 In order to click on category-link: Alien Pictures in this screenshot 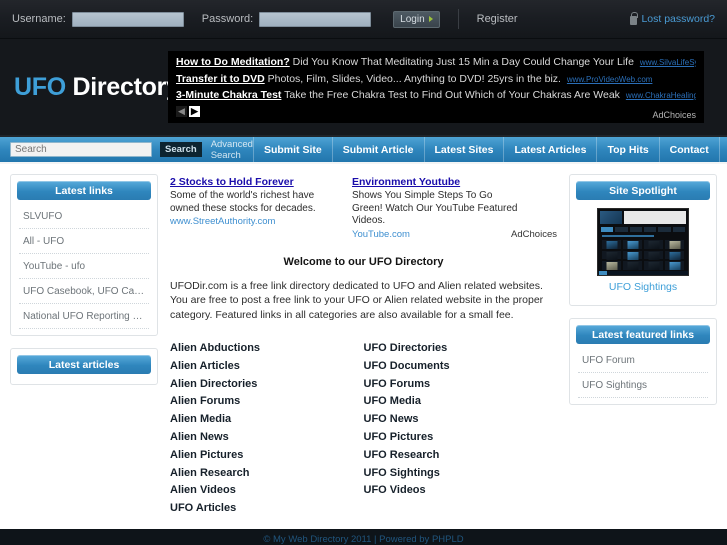, I will do `click(267, 456)`.